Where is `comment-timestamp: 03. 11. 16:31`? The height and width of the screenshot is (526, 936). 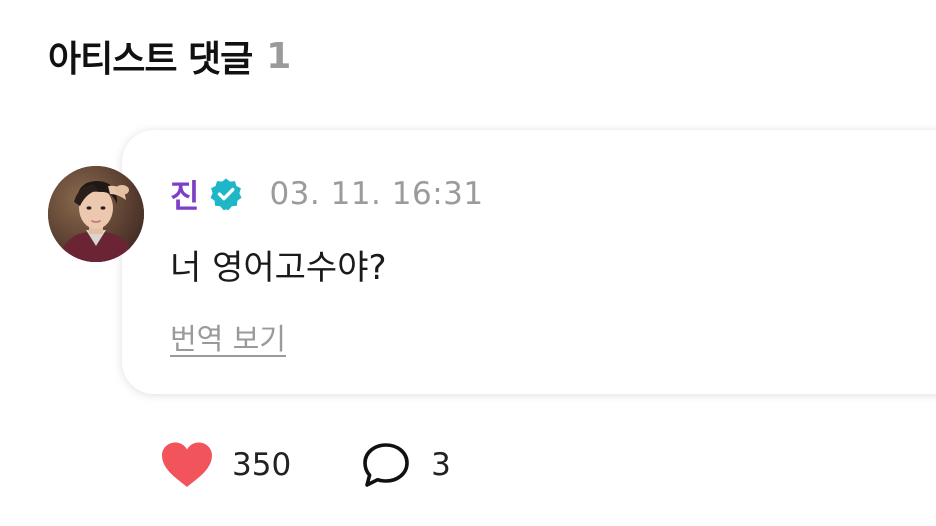
comment-timestamp: 03. 11. 16:31 is located at coordinates (376, 194).